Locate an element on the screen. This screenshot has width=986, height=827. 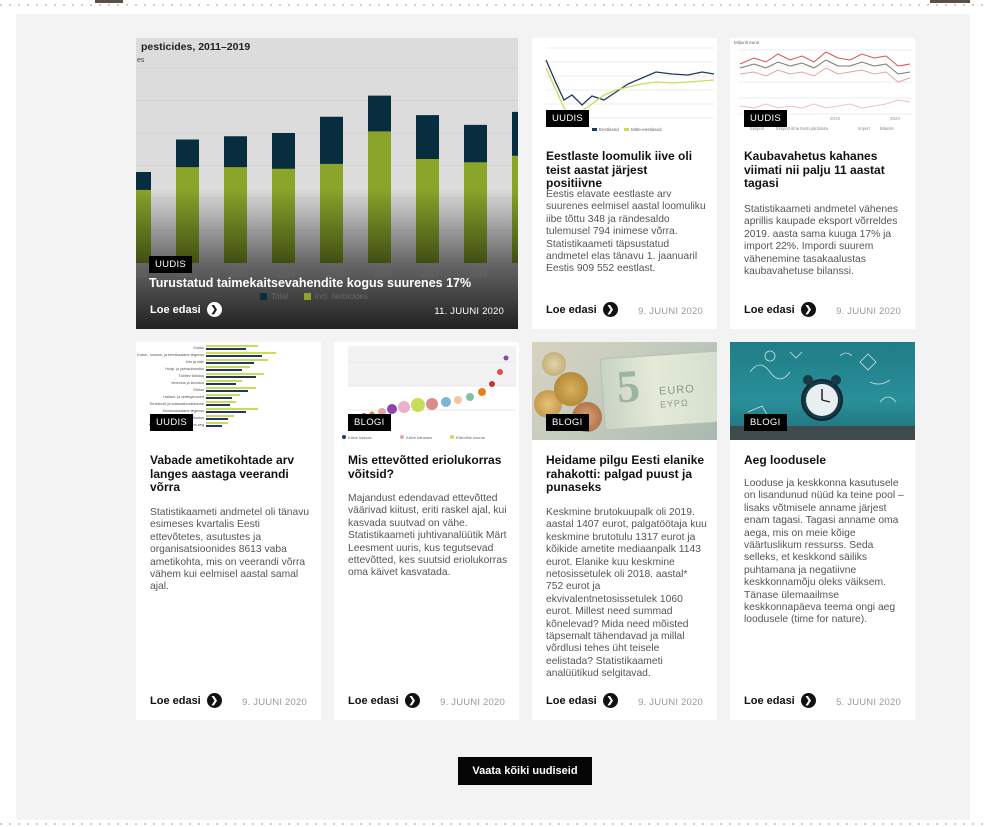
top-divider is located at coordinates (493, 5).